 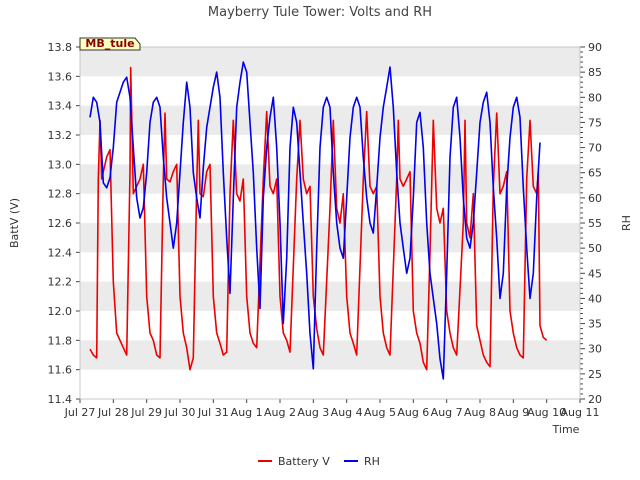 I want to click on y-right-tick-label: 90, so click(x=595, y=47).